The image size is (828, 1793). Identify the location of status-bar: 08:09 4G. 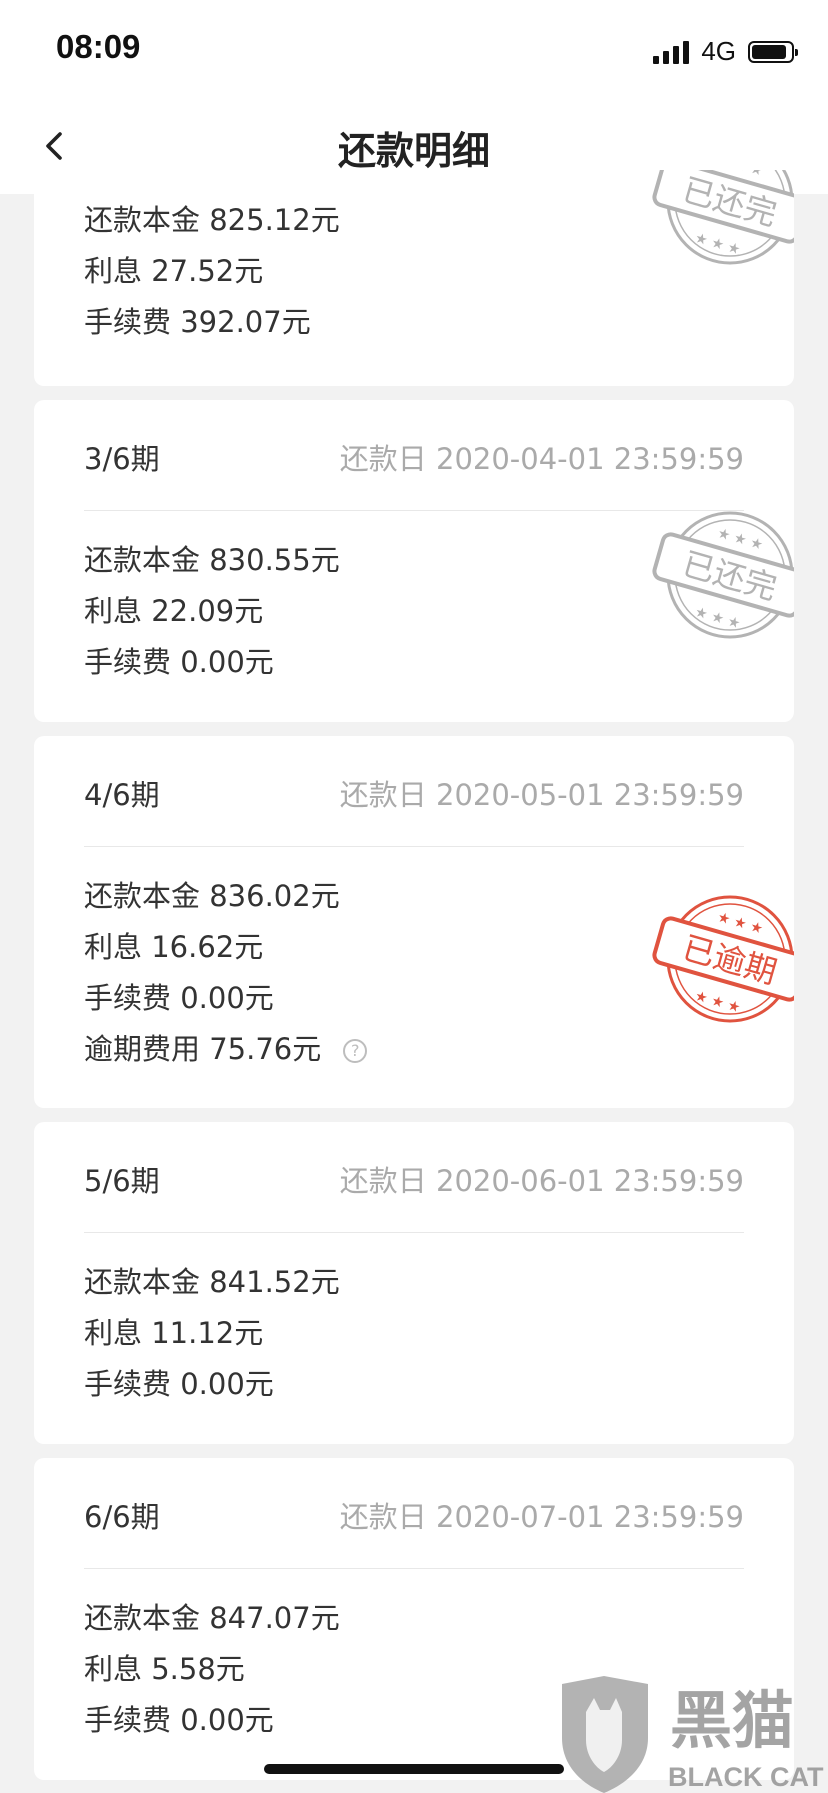
(414, 50).